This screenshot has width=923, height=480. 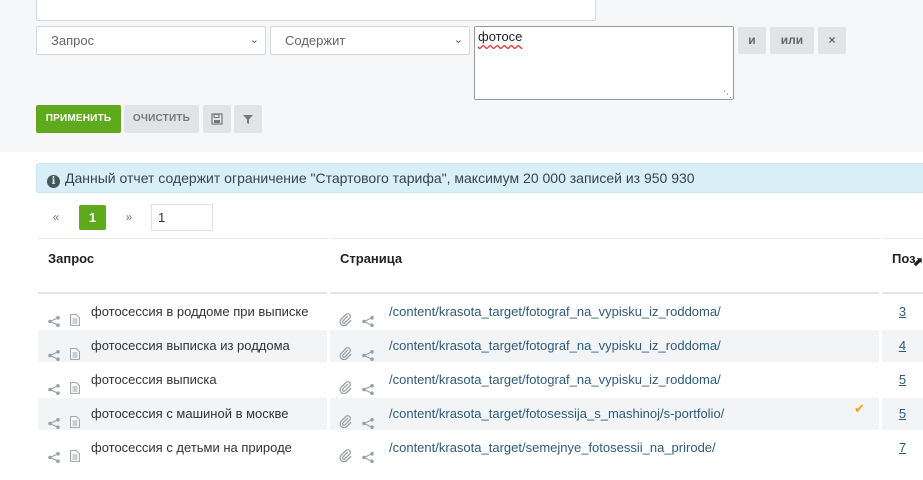 What do you see at coordinates (604, 266) in the screenshot?
I see `column-header-page: Страница` at bounding box center [604, 266].